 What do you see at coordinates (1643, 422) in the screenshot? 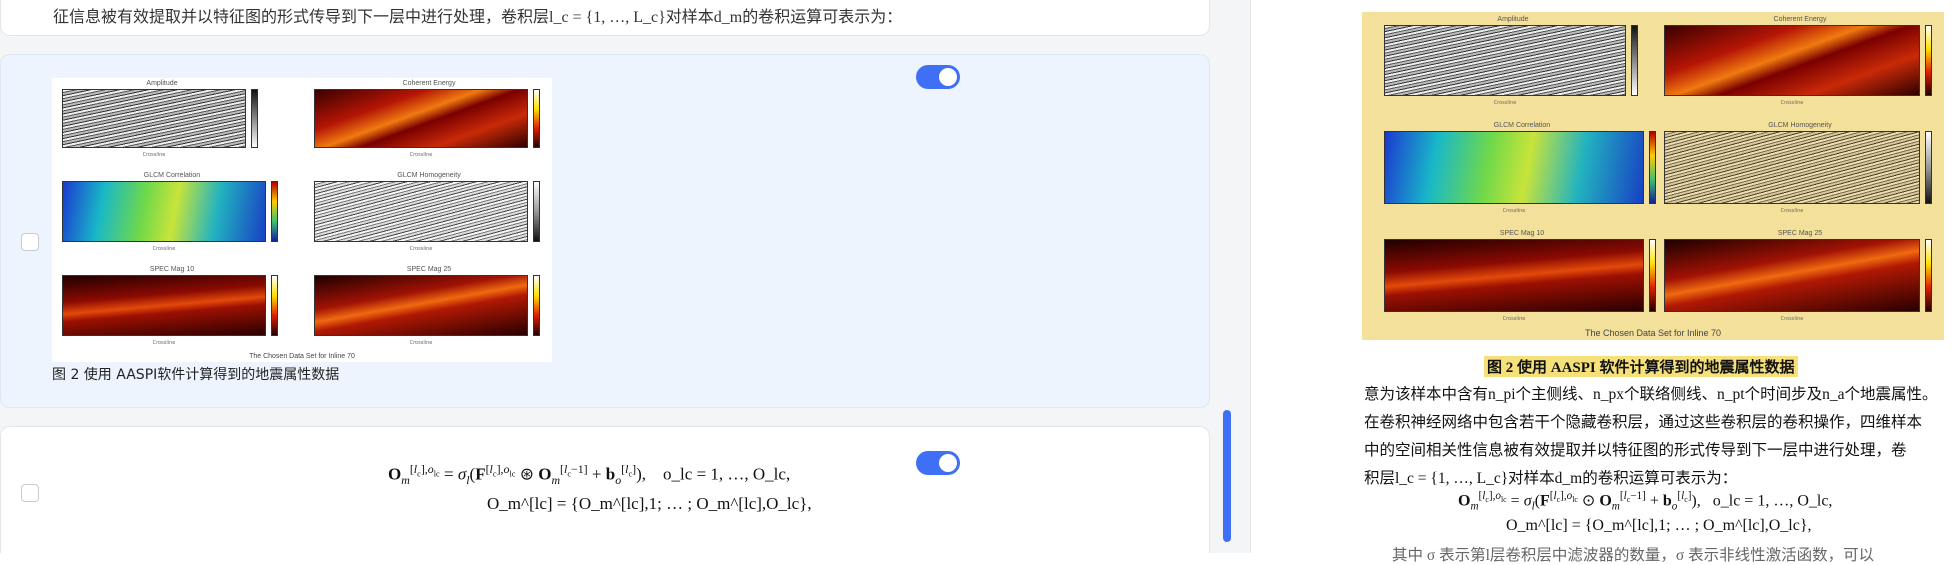
I see `document-line: 在卷积神经网络中包含若干个隐藏卷积层，通过这些卷积层的卷积操作，四维样本` at bounding box center [1643, 422].